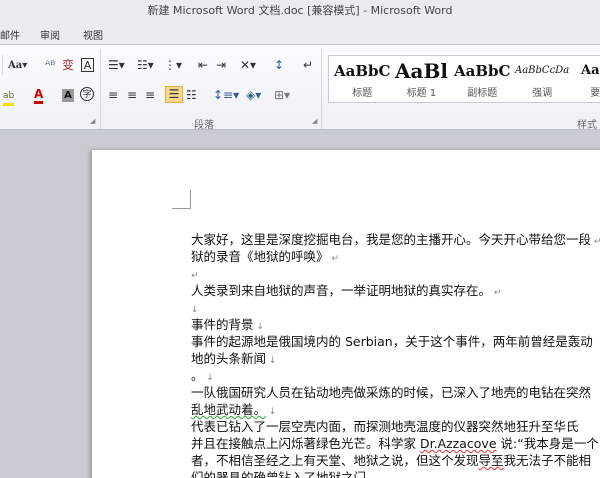 This screenshot has height=478, width=600. I want to click on paragraph-line: 大家好，这里是深度挖掘电台，我是您的主播开心。今天开心带给您一段 ↵, so click(395, 239).